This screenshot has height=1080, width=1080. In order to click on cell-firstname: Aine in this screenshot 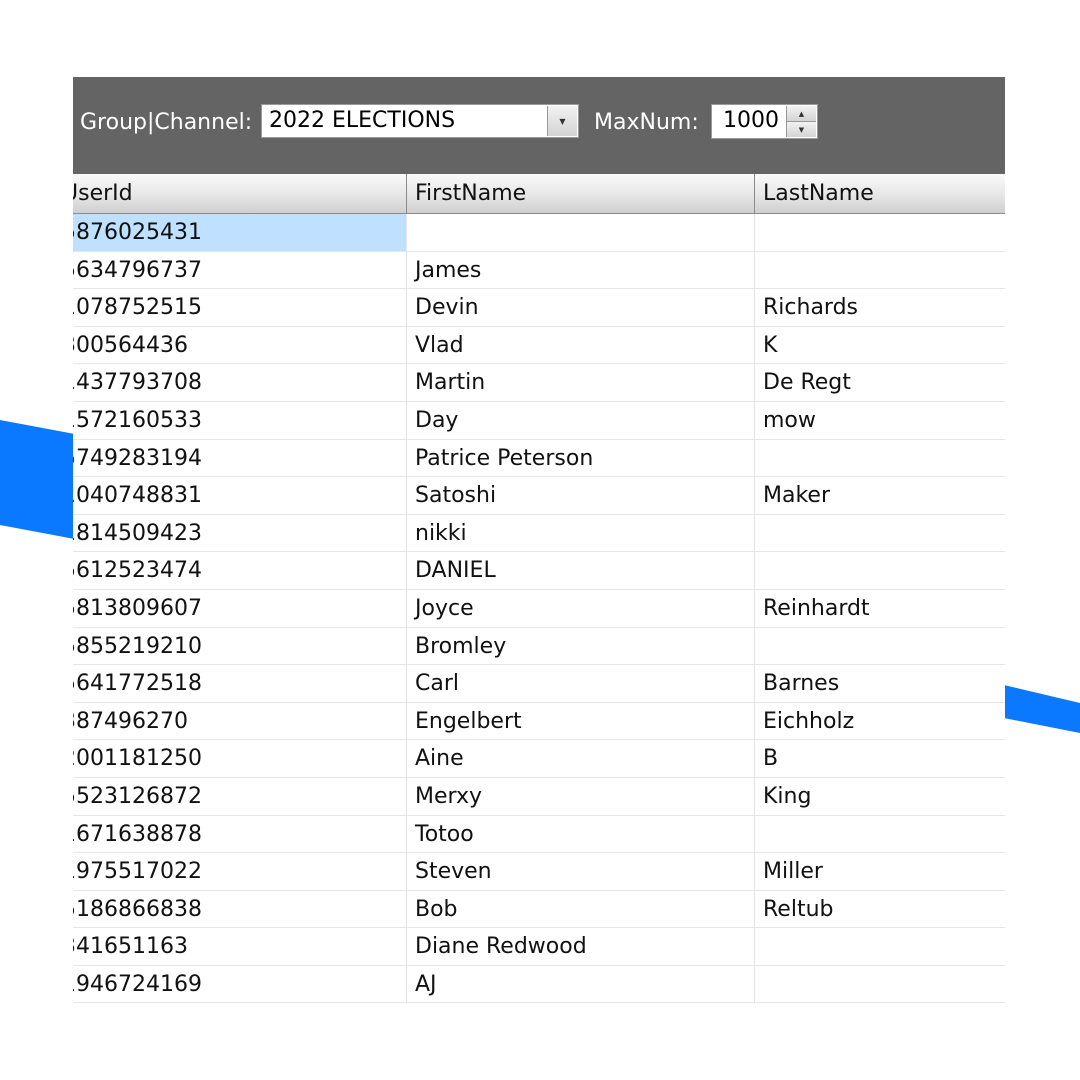, I will do `click(581, 758)`.